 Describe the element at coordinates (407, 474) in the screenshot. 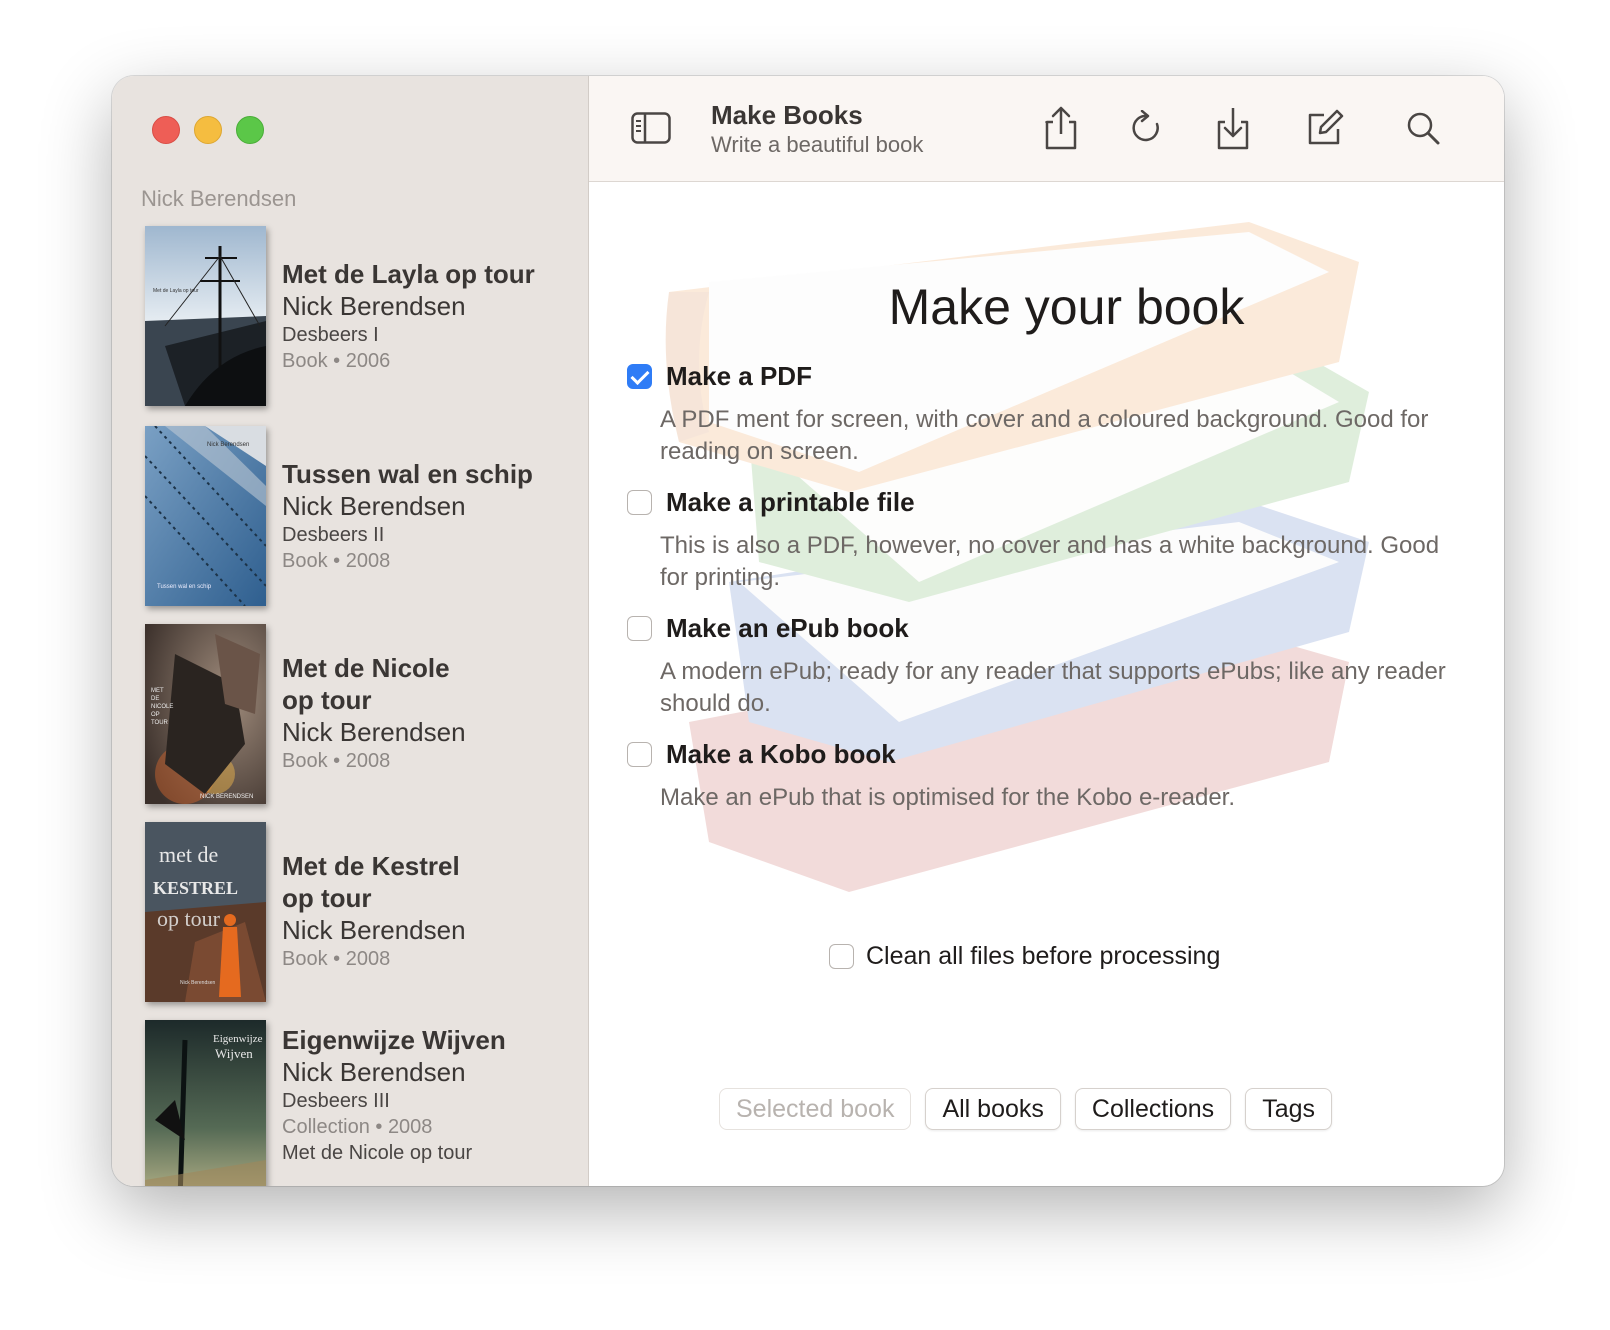

I see `book-title: Tussen wal en schip` at that location.